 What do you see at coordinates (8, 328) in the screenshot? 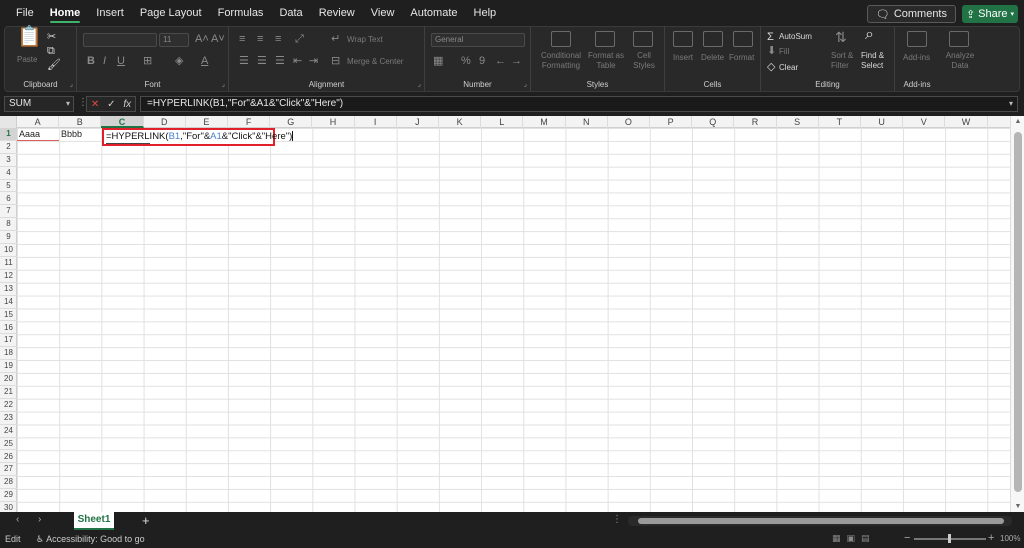
I see `row-header-16: 16` at bounding box center [8, 328].